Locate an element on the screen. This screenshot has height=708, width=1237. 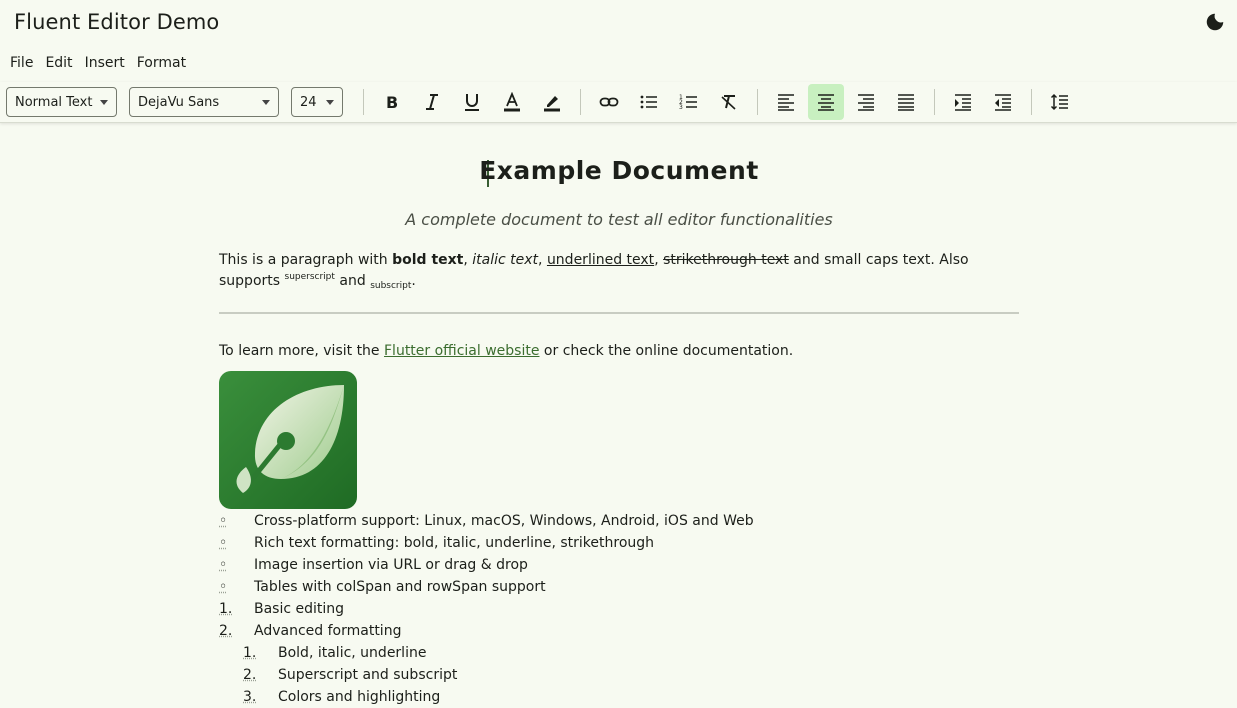
underline-button is located at coordinates (472, 102).